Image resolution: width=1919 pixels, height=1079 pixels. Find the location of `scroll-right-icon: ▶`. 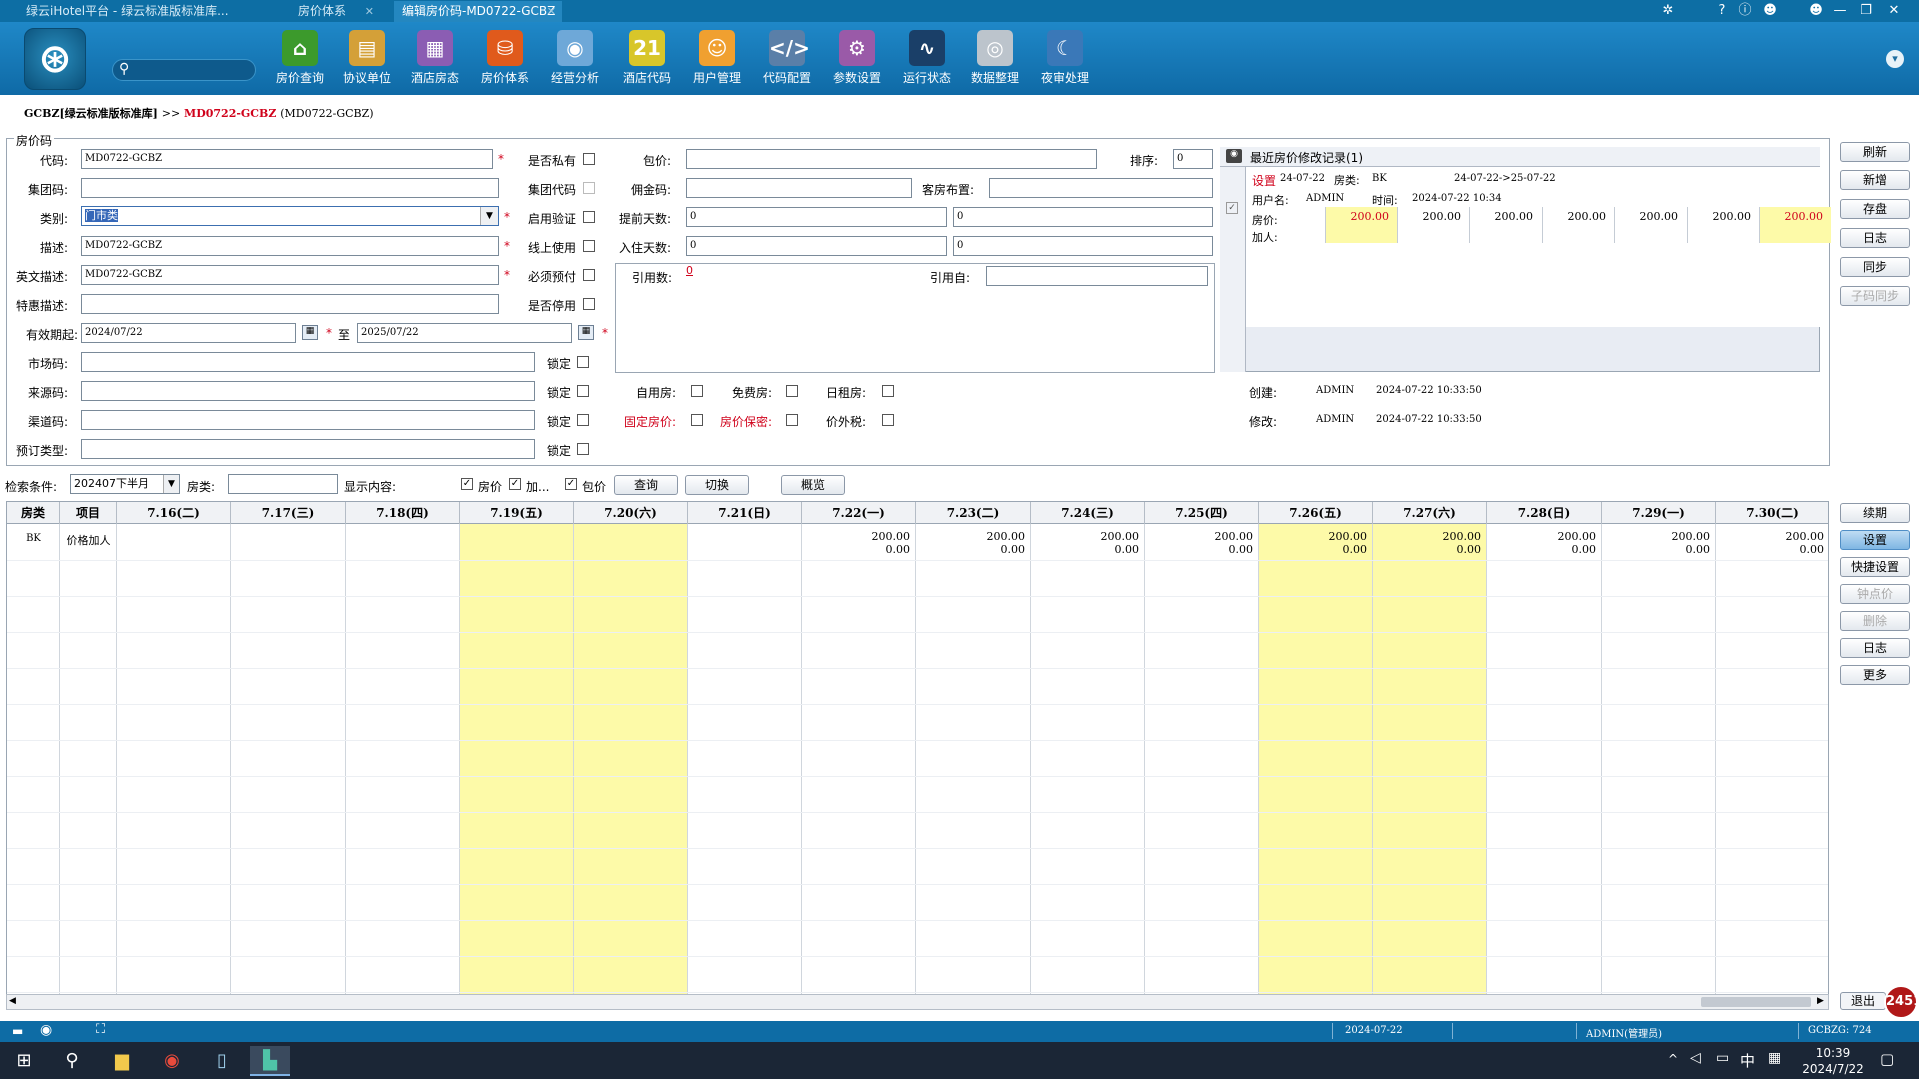

scroll-right-icon: ▶ is located at coordinates (1820, 1001).